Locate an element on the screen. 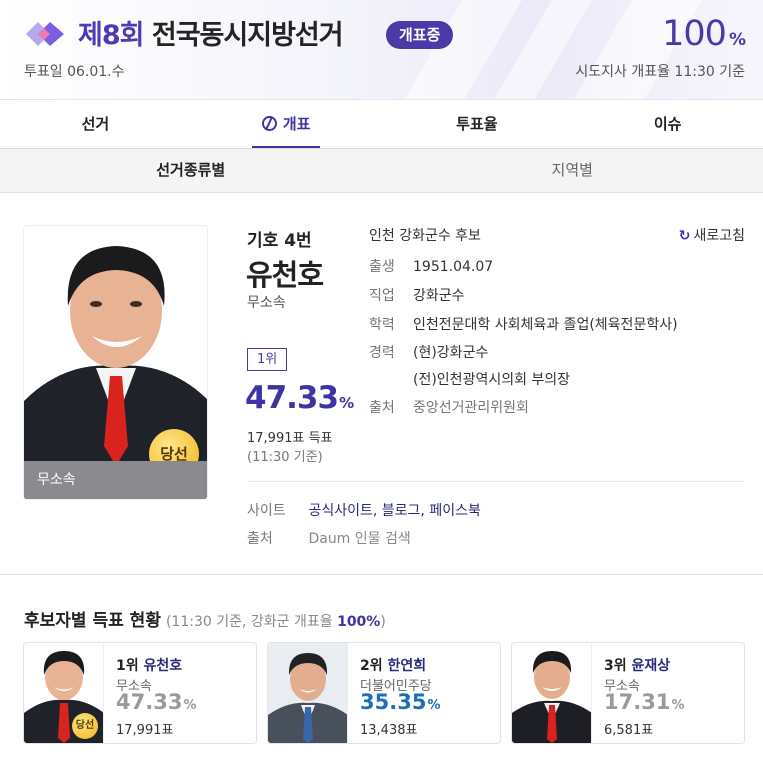  rank-text: 2위 is located at coordinates (371, 666).